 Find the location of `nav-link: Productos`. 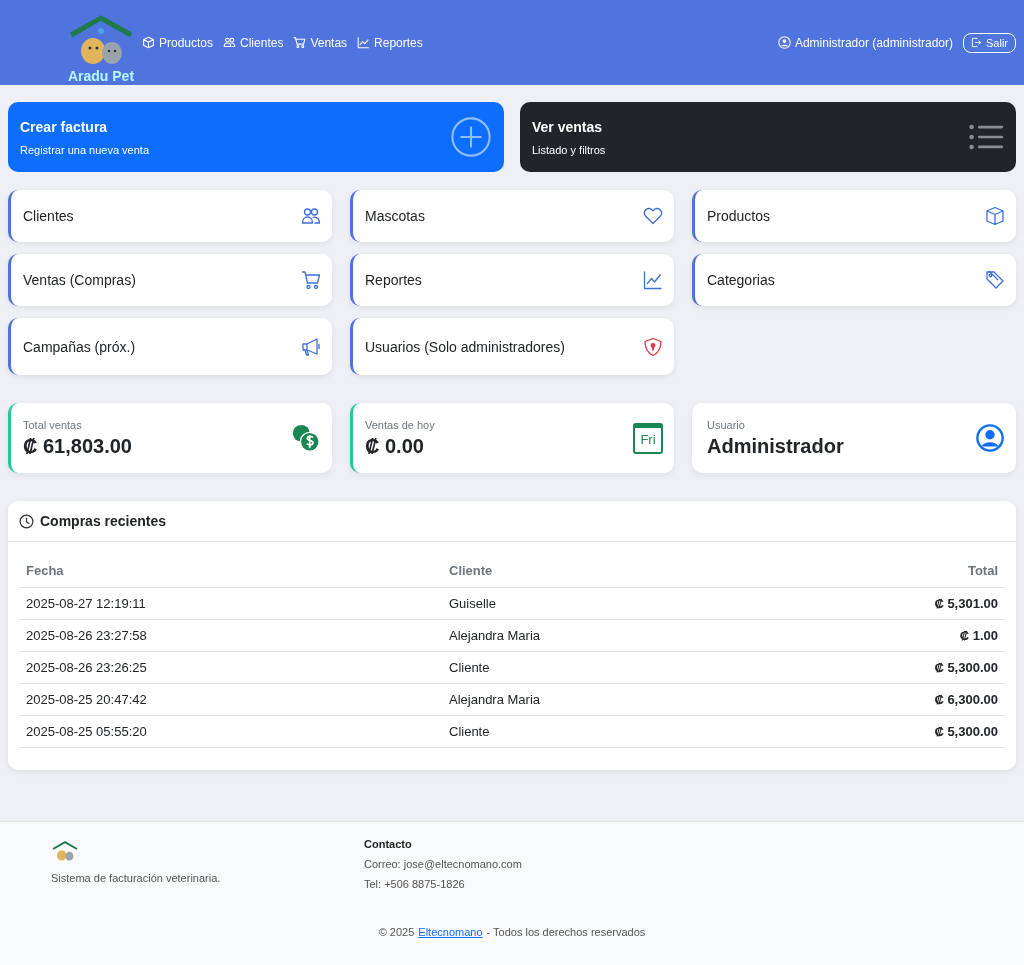

nav-link: Productos is located at coordinates (178, 42).